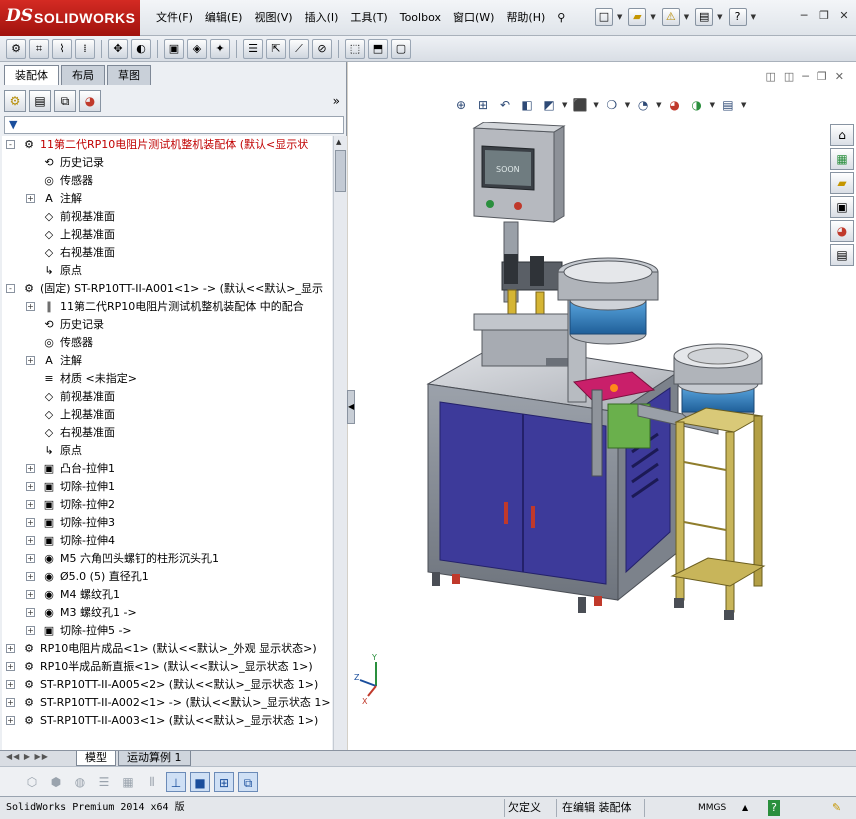 This screenshot has height=819, width=856. What do you see at coordinates (15, 101) in the screenshot?
I see `feature-manager-icon: ⚙` at bounding box center [15, 101].